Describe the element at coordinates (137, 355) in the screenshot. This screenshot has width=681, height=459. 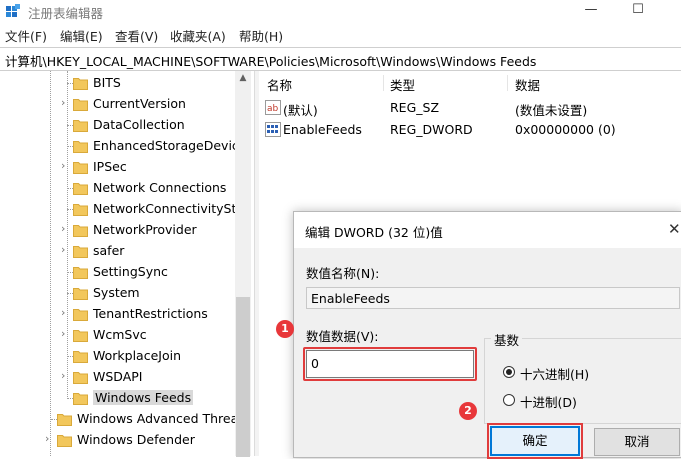
I see `tree-item-label: WorkplaceJoin` at that location.